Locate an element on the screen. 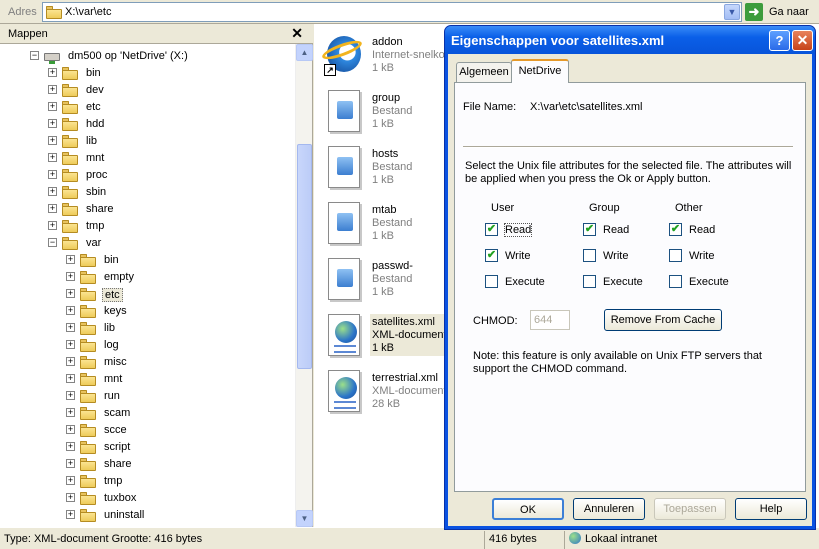 The height and width of the screenshot is (549, 819). user-execute-checkbox is located at coordinates (491, 281).